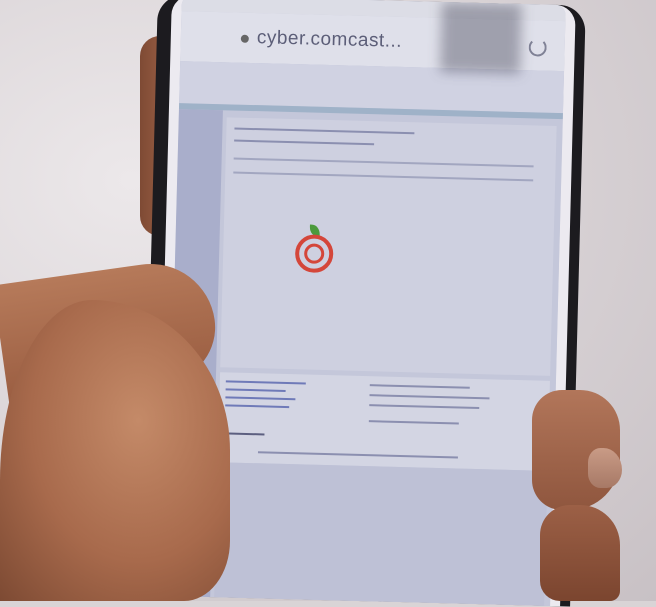 The image size is (656, 607). I want to click on screen-glare, so click(481, 38).